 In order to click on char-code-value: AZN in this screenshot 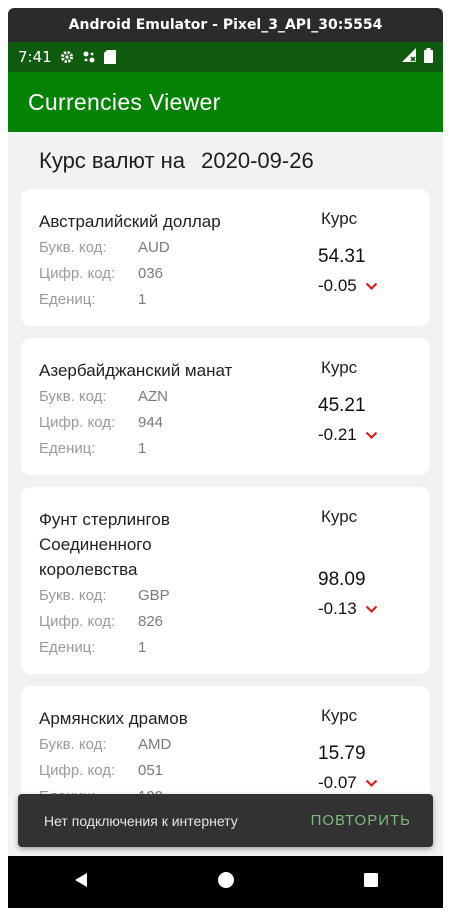, I will do `click(153, 396)`.